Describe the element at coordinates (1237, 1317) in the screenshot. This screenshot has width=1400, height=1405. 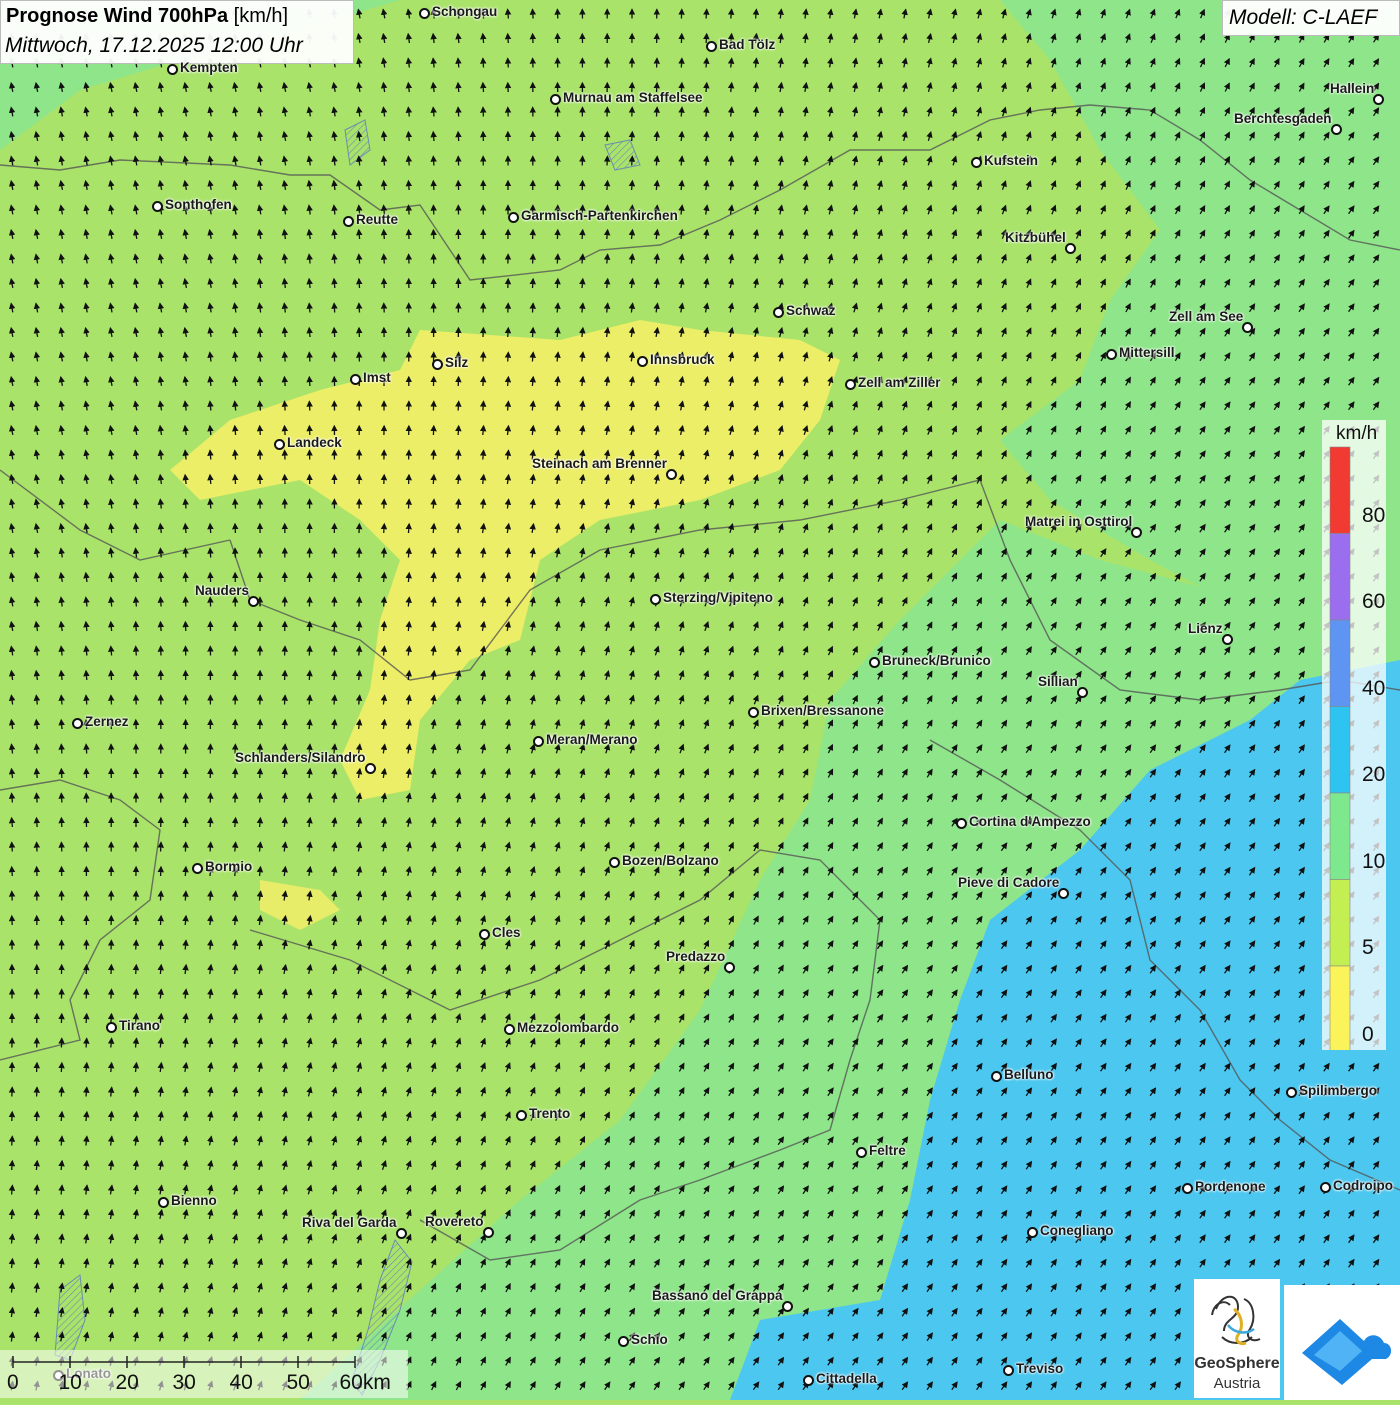
I see `geosphere-logo-mark` at that location.